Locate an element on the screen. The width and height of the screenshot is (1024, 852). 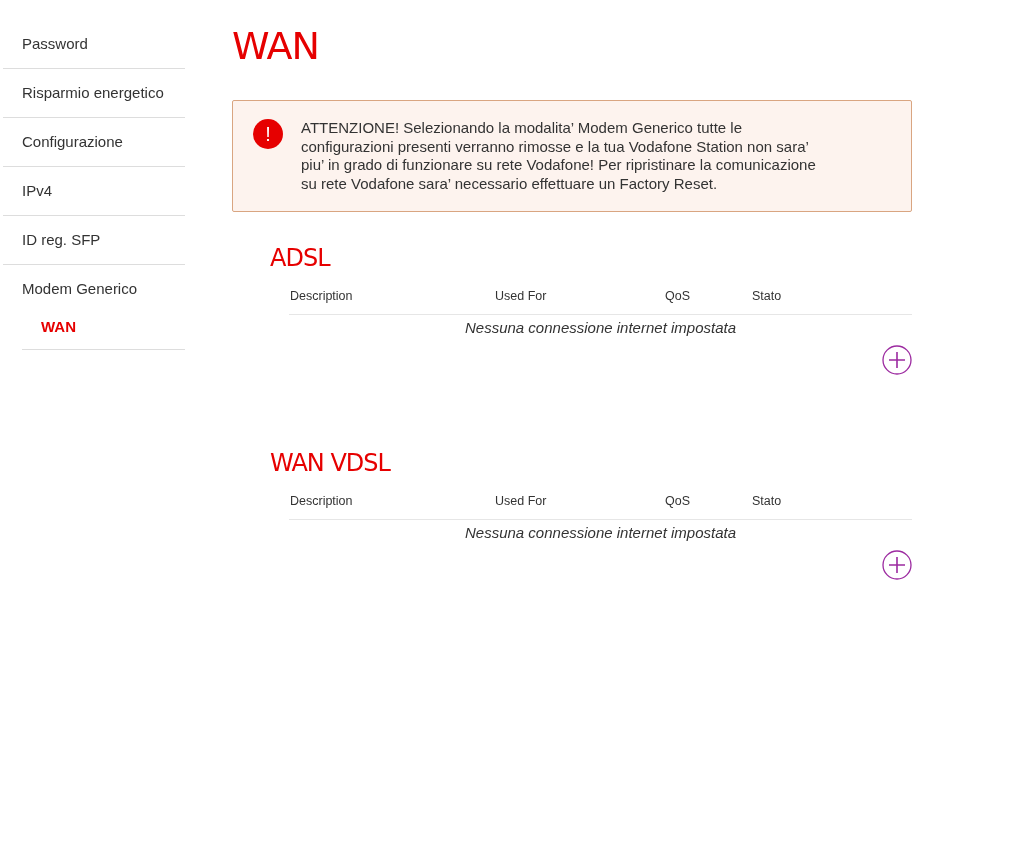
page-title: WAN is located at coordinates (276, 46).